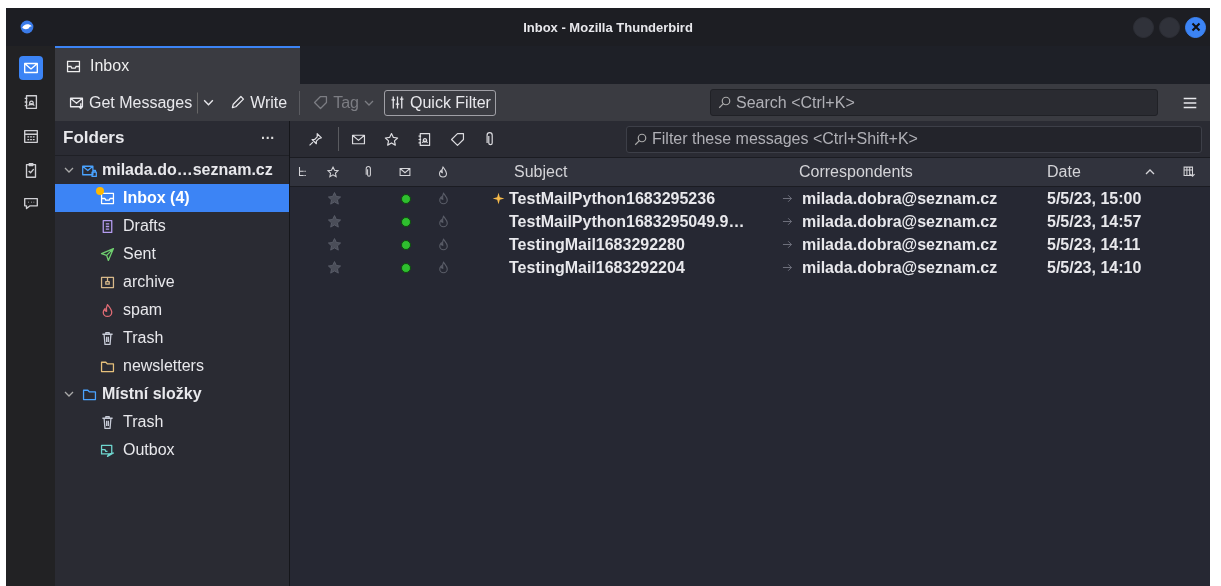 The width and height of the screenshot is (1221, 586). I want to click on close-button, so click(1195, 27).